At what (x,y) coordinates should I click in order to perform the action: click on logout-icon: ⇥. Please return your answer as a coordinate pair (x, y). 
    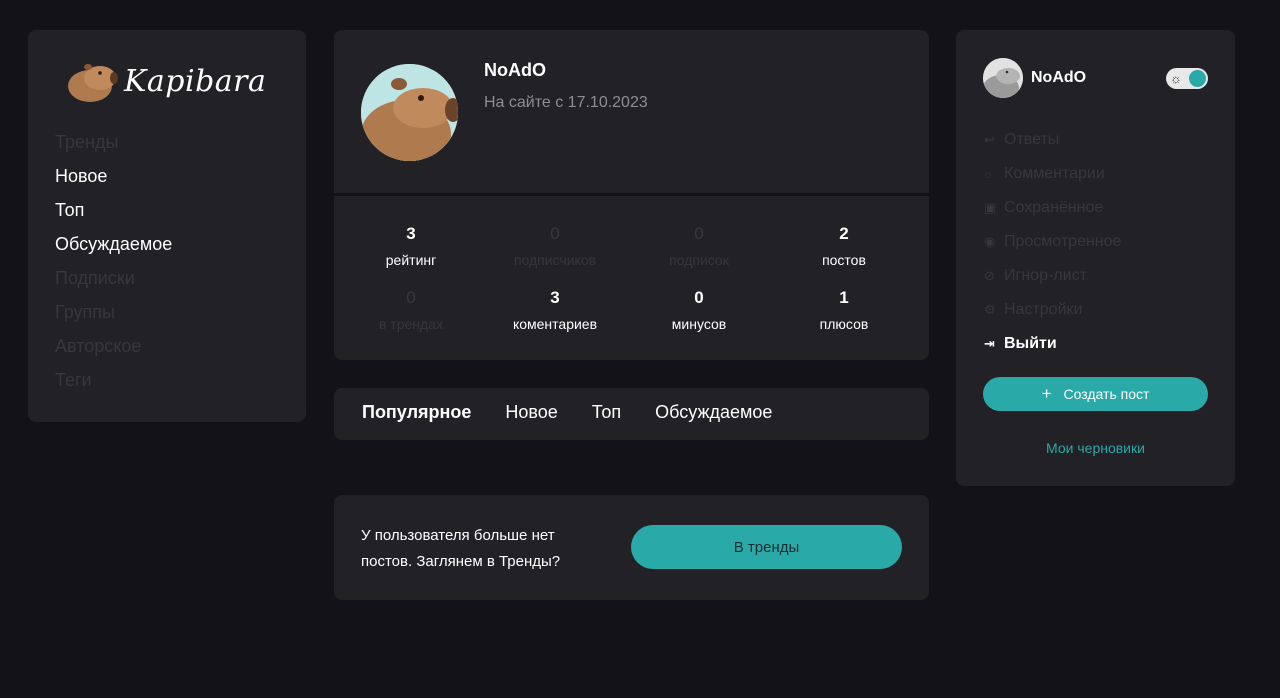
    Looking at the image, I should click on (989, 343).